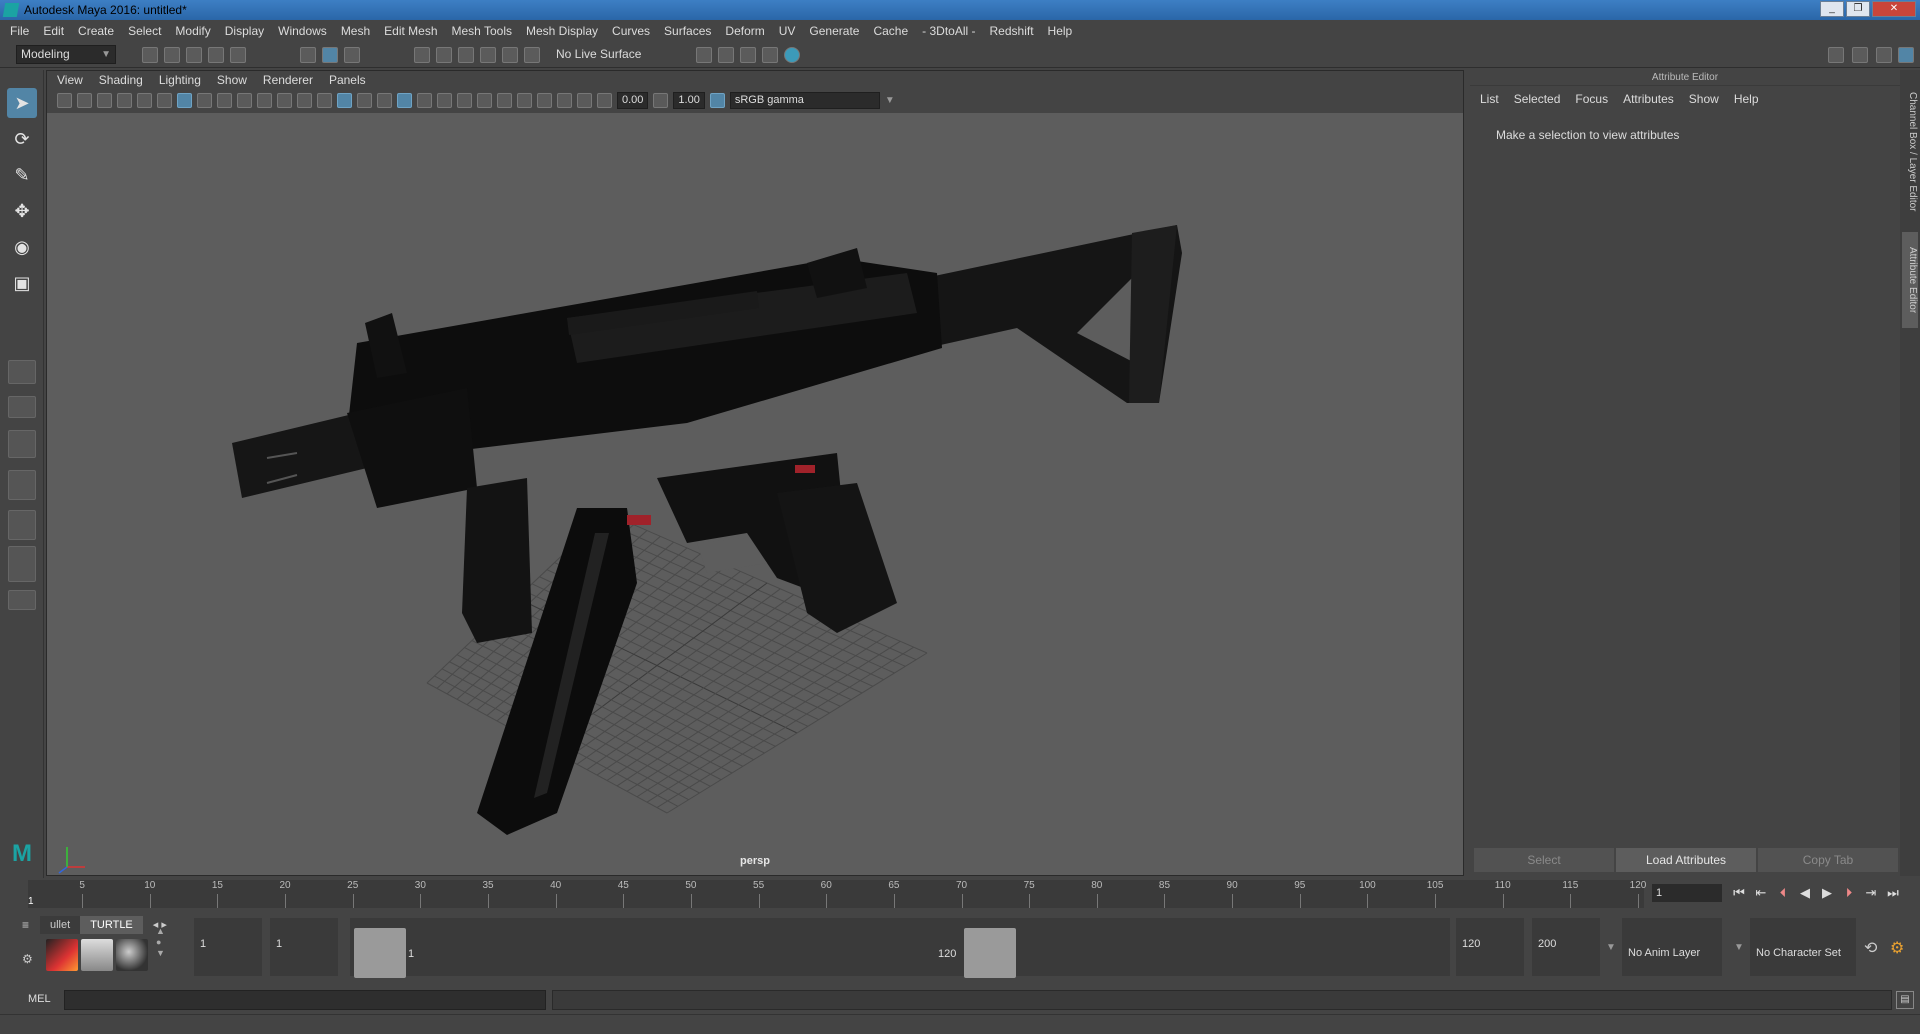  I want to click on menu-mesh-tools: Mesh Tools, so click(482, 31).